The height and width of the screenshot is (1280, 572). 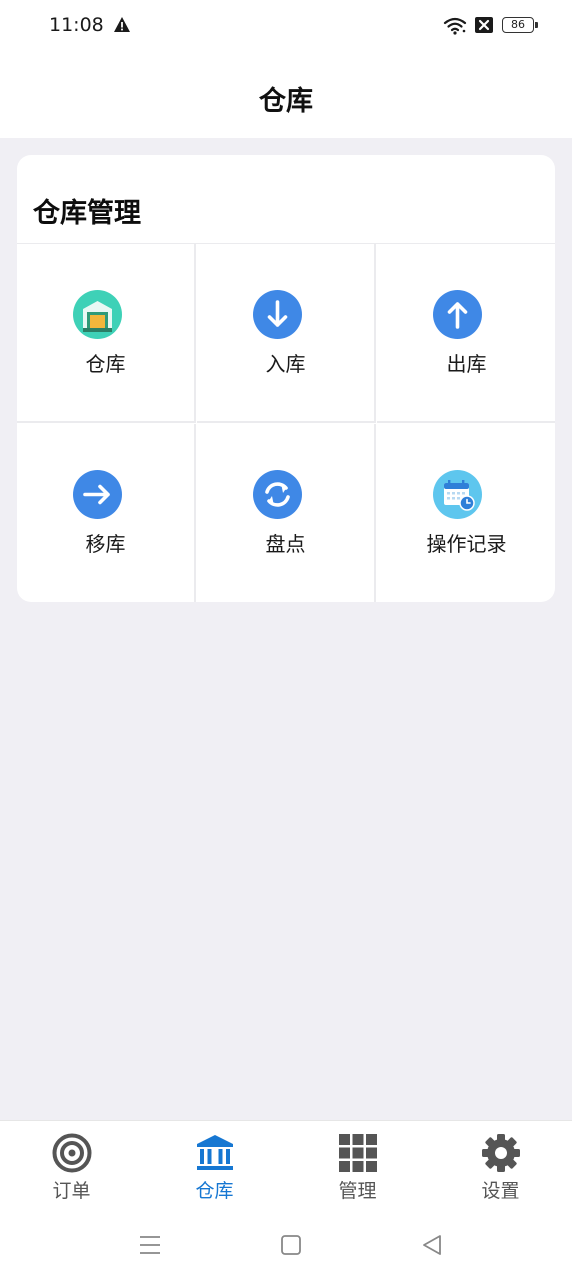 I want to click on grid-item-inventory-check: 盘点, so click(x=286, y=513).